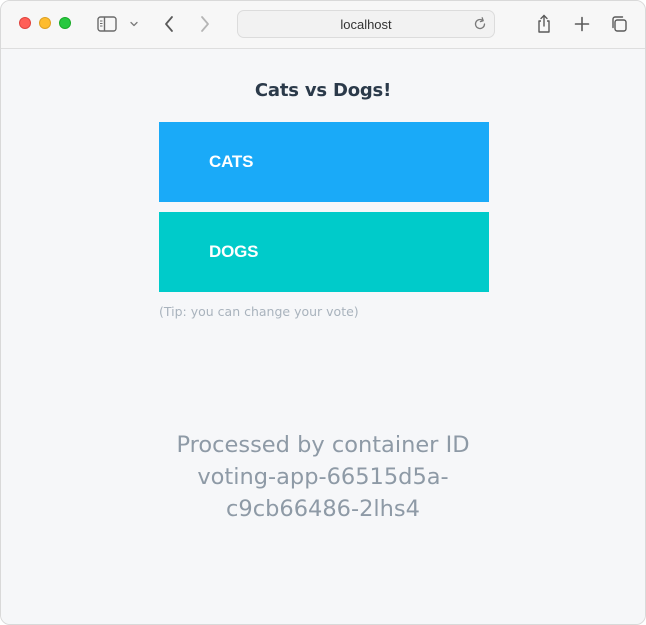 The width and height of the screenshot is (646, 625). What do you see at coordinates (45, 23) in the screenshot?
I see `minimize-window-button` at bounding box center [45, 23].